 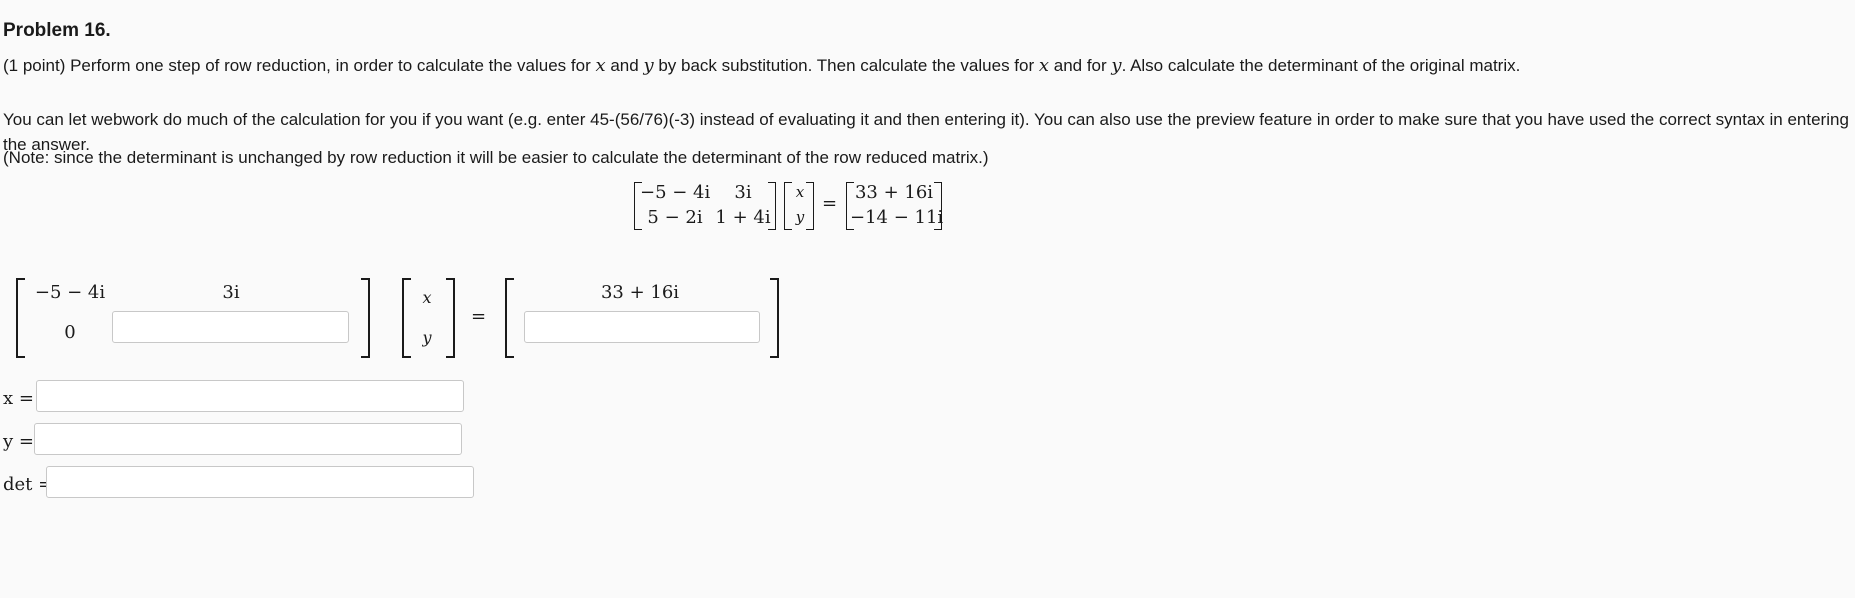 I want to click on x-answer-input, so click(x=250, y=396).